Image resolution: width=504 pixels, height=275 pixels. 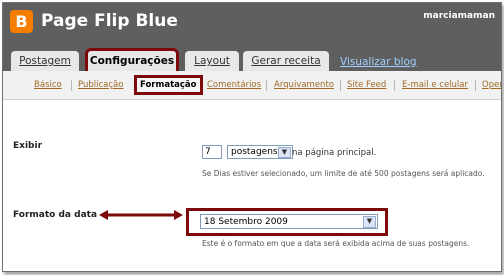 I want to click on post-count-input: 7, so click(x=212, y=152).